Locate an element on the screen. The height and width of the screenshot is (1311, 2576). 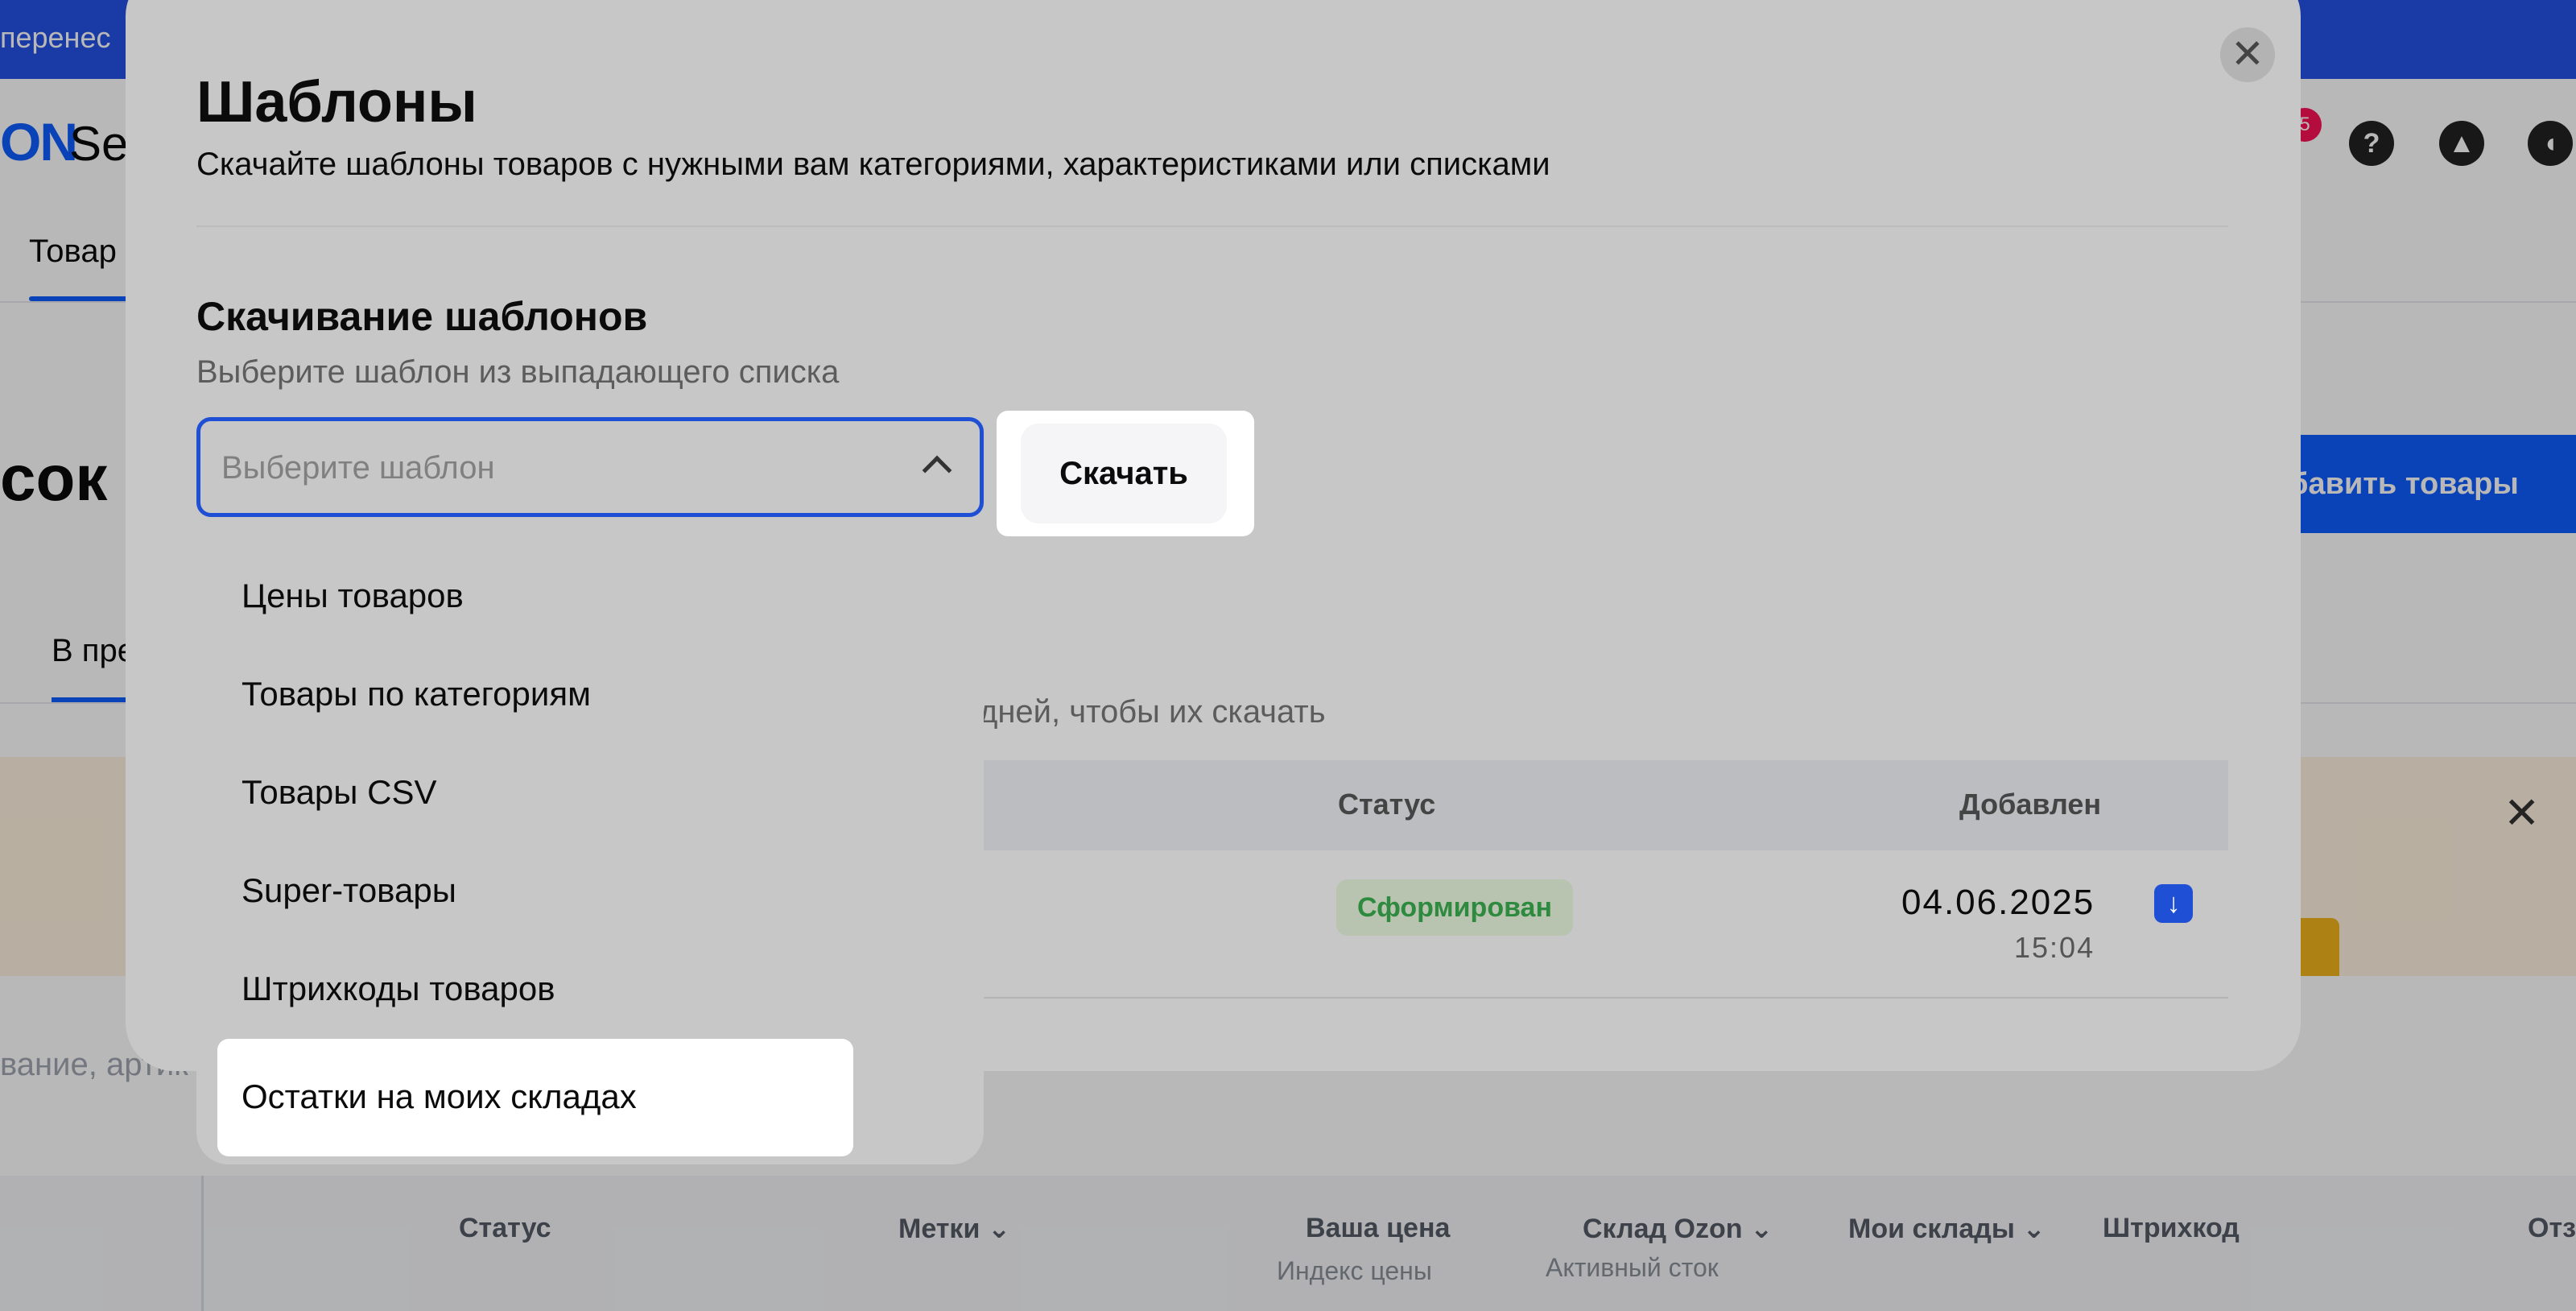
file-added-date: 04.06.2025 is located at coordinates (1998, 903).